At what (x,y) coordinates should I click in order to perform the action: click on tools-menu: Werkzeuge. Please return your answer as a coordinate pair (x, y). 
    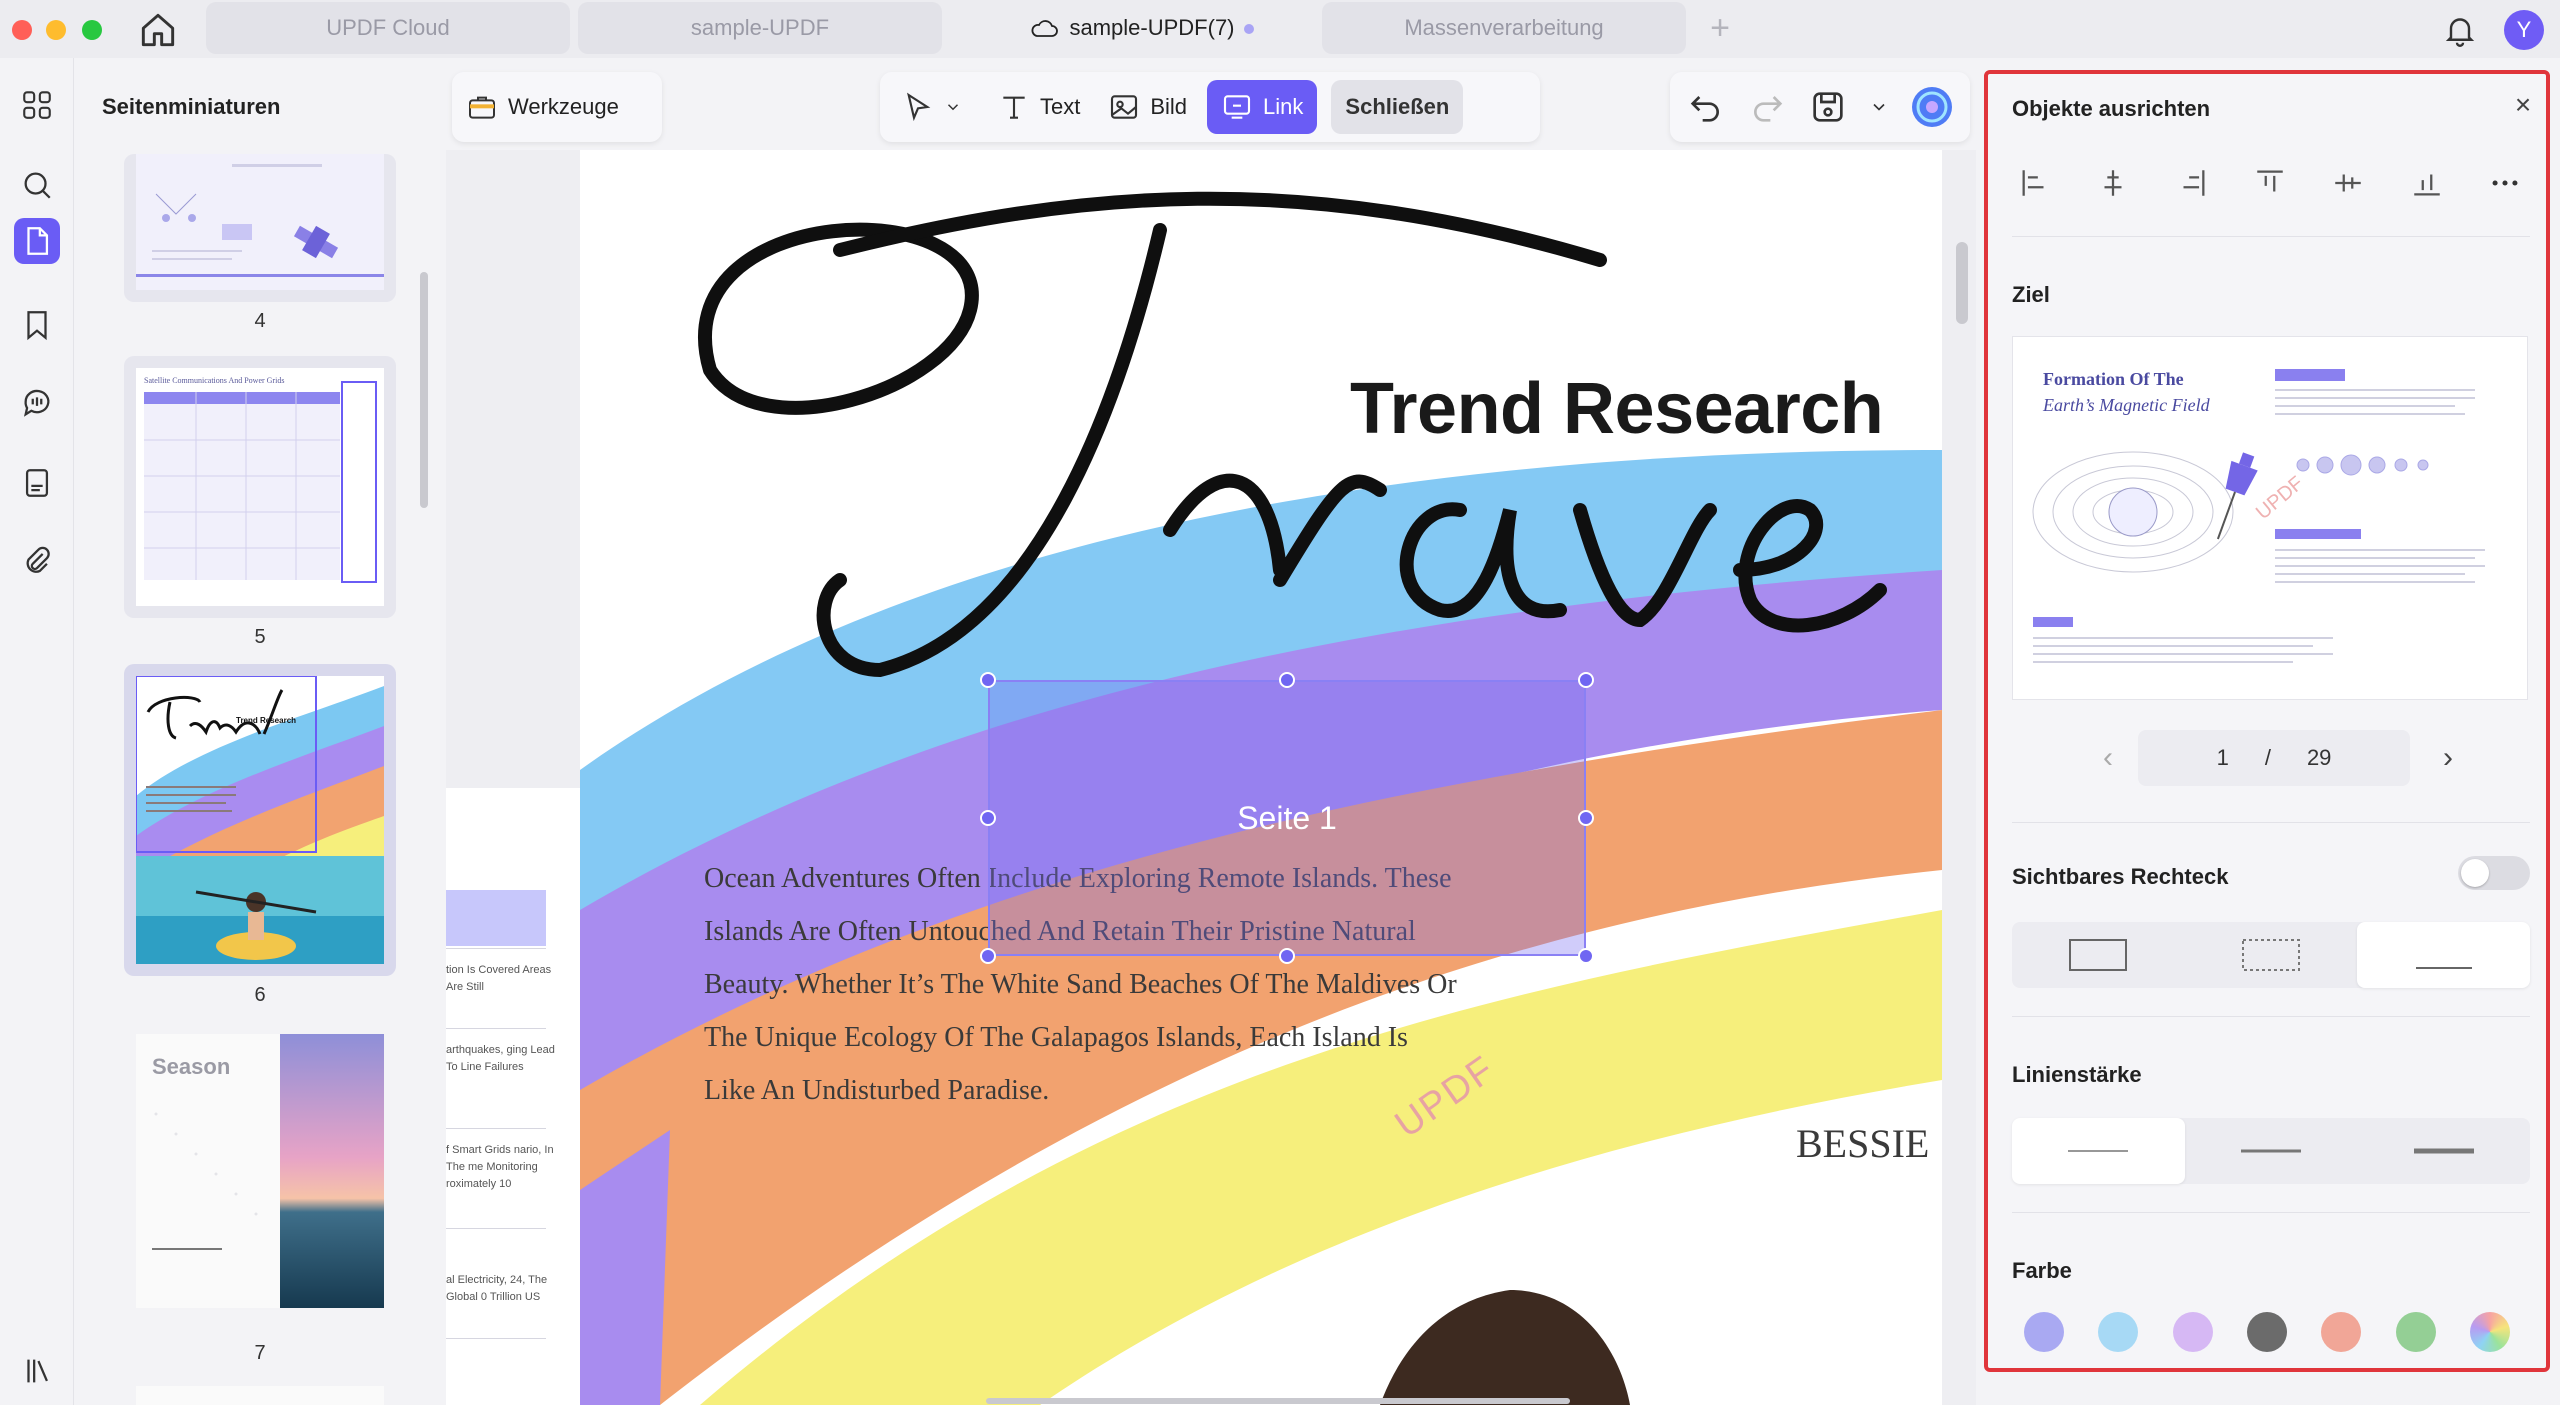
    Looking at the image, I should click on (557, 107).